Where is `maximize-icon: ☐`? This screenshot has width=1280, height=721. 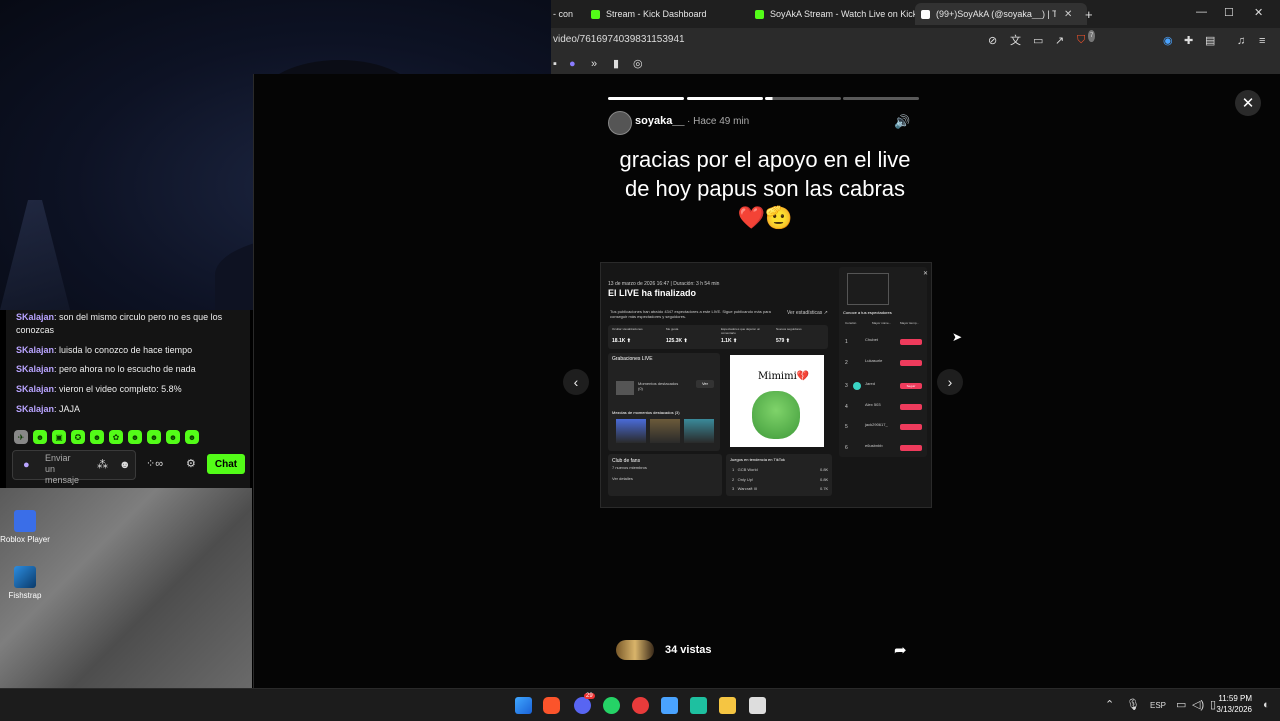
maximize-icon: ☐ is located at coordinates (1229, 12).